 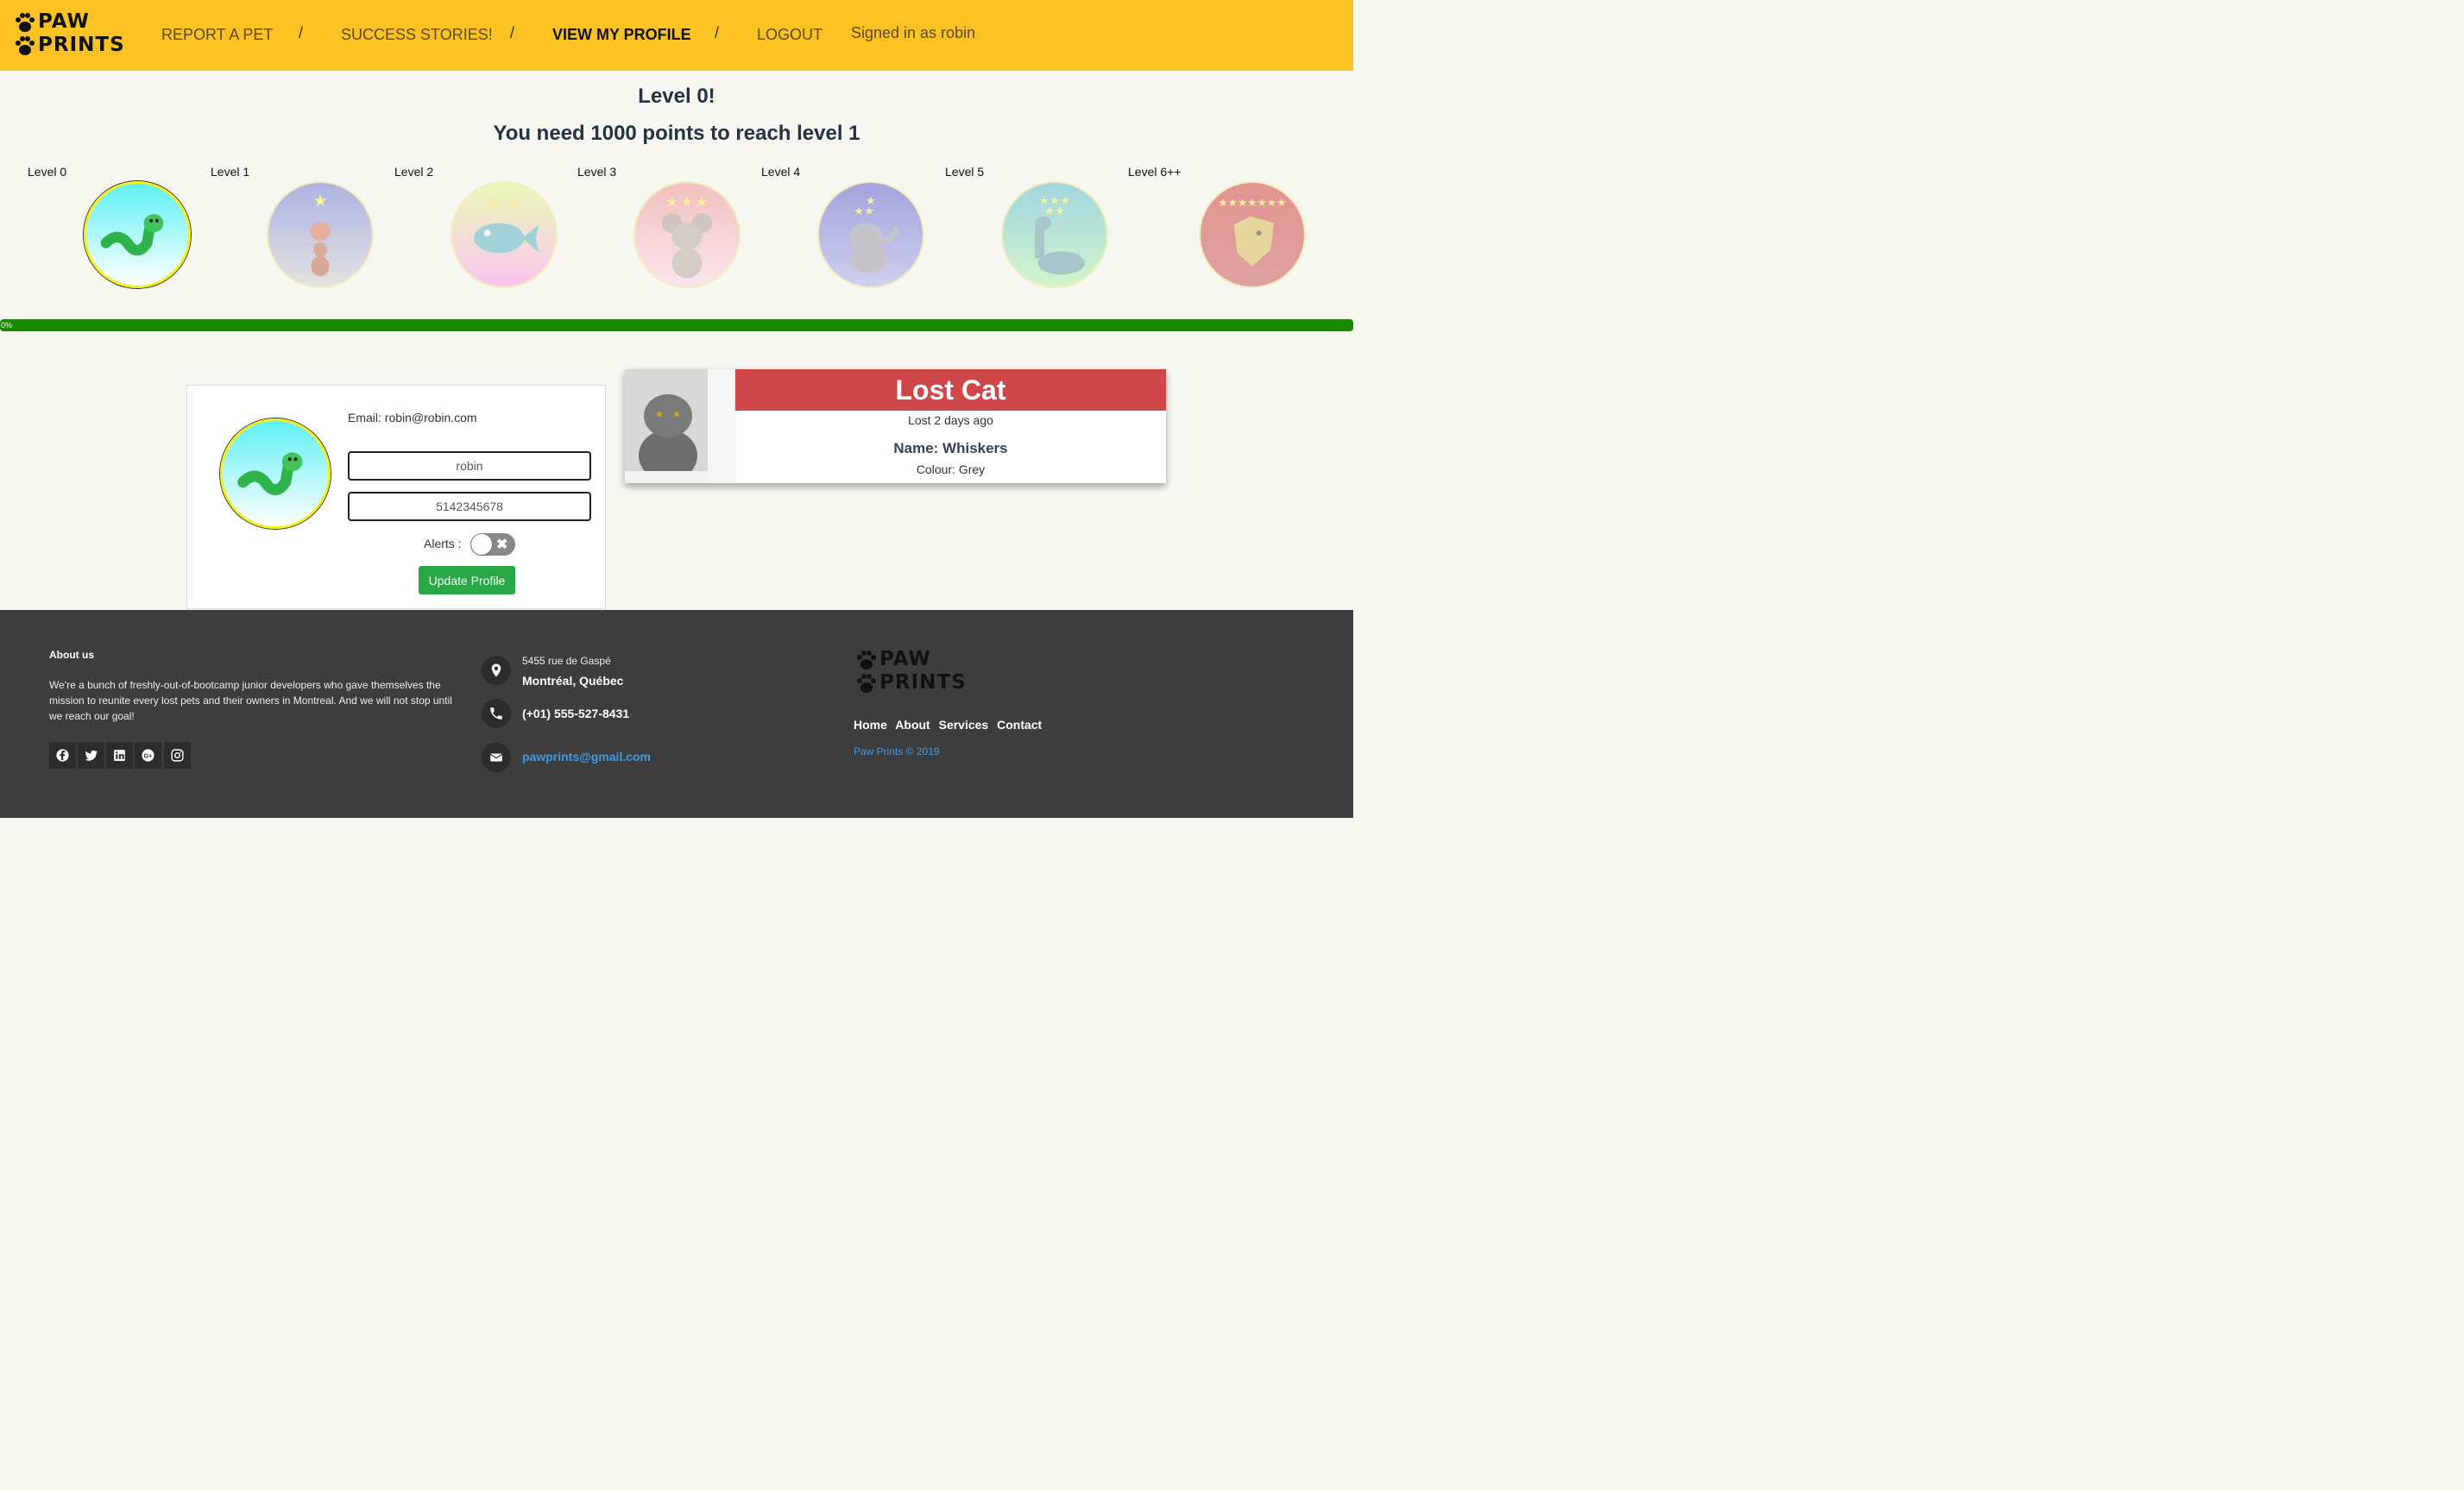 I want to click on level-progress-bar: 0%, so click(x=676, y=325).